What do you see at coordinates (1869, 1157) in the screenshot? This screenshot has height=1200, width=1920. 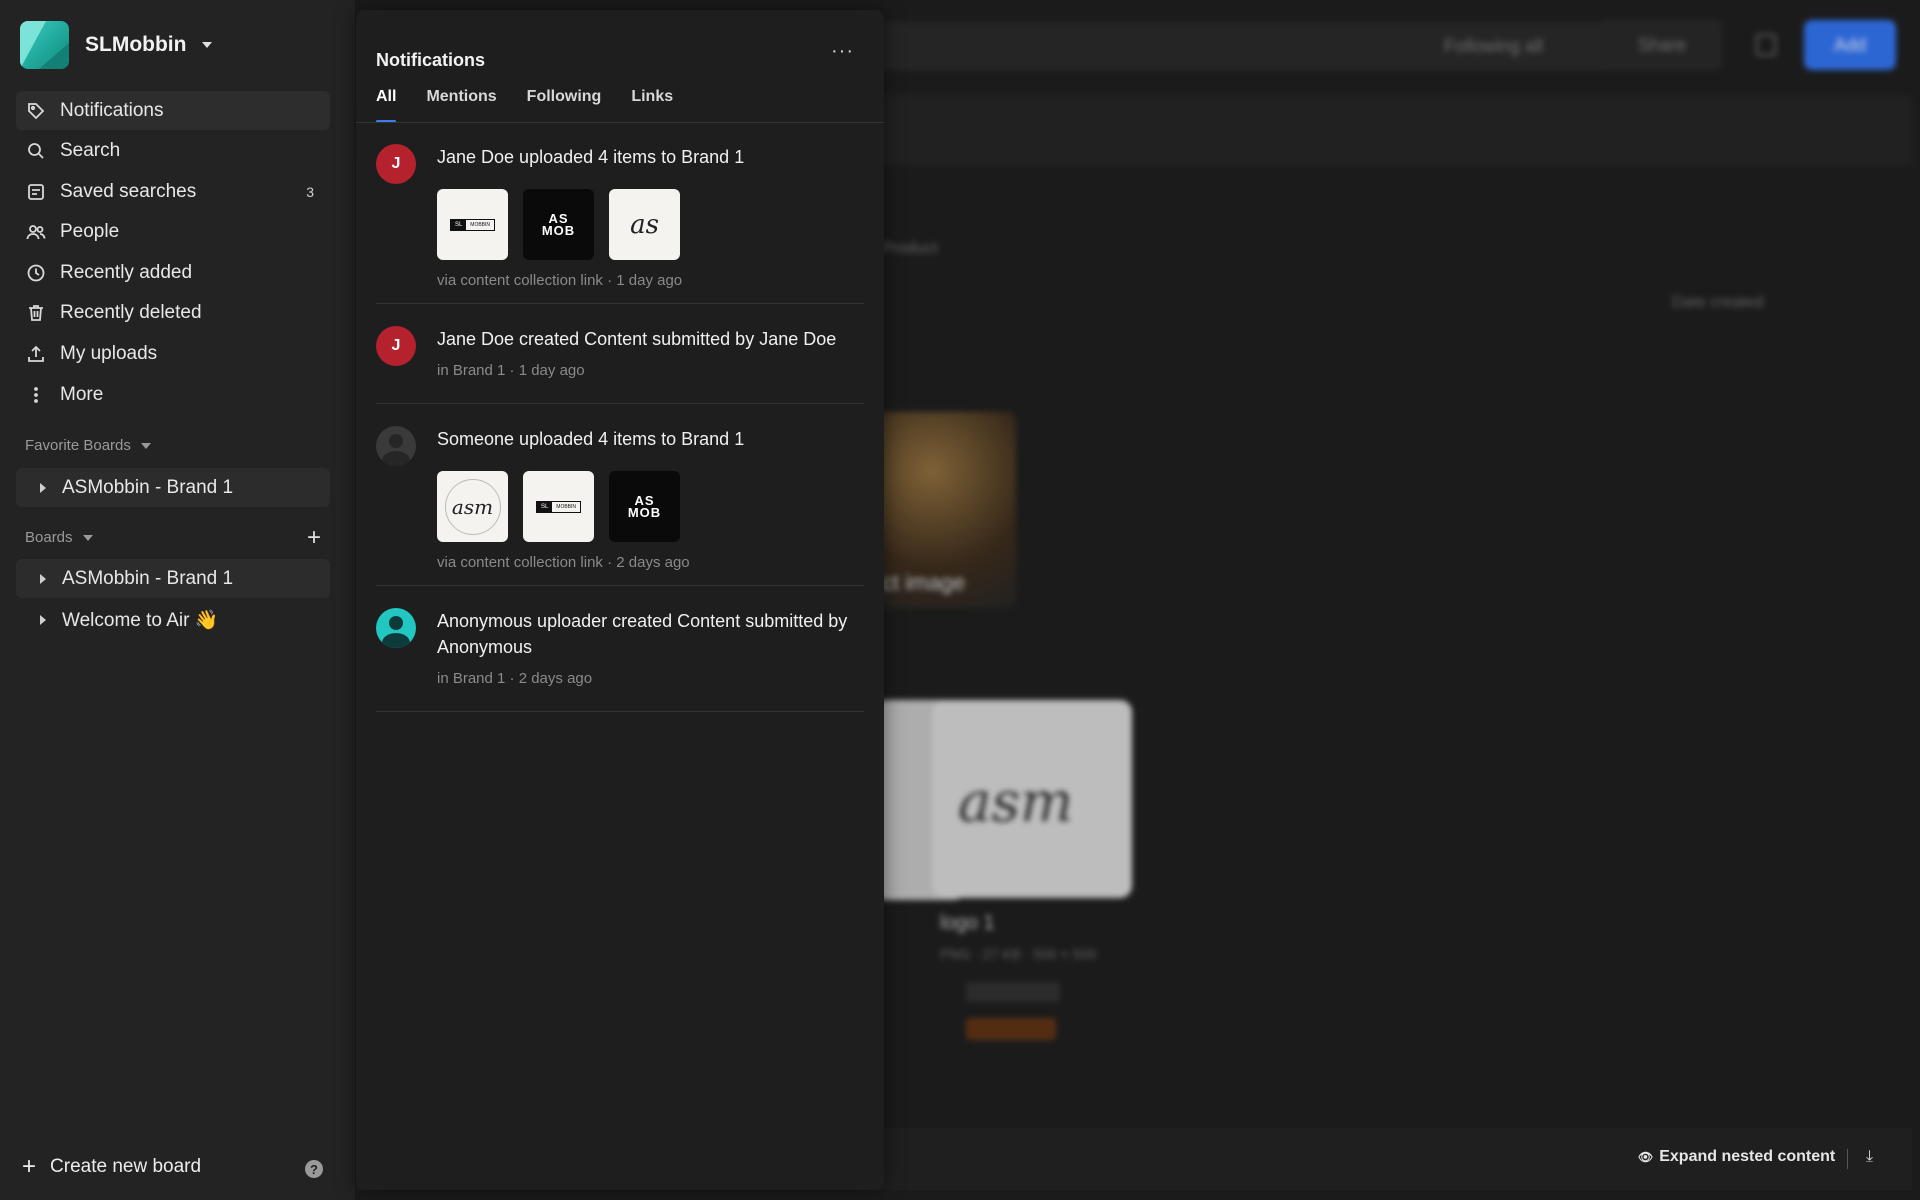 I see `download-icon: ⤓` at bounding box center [1869, 1157].